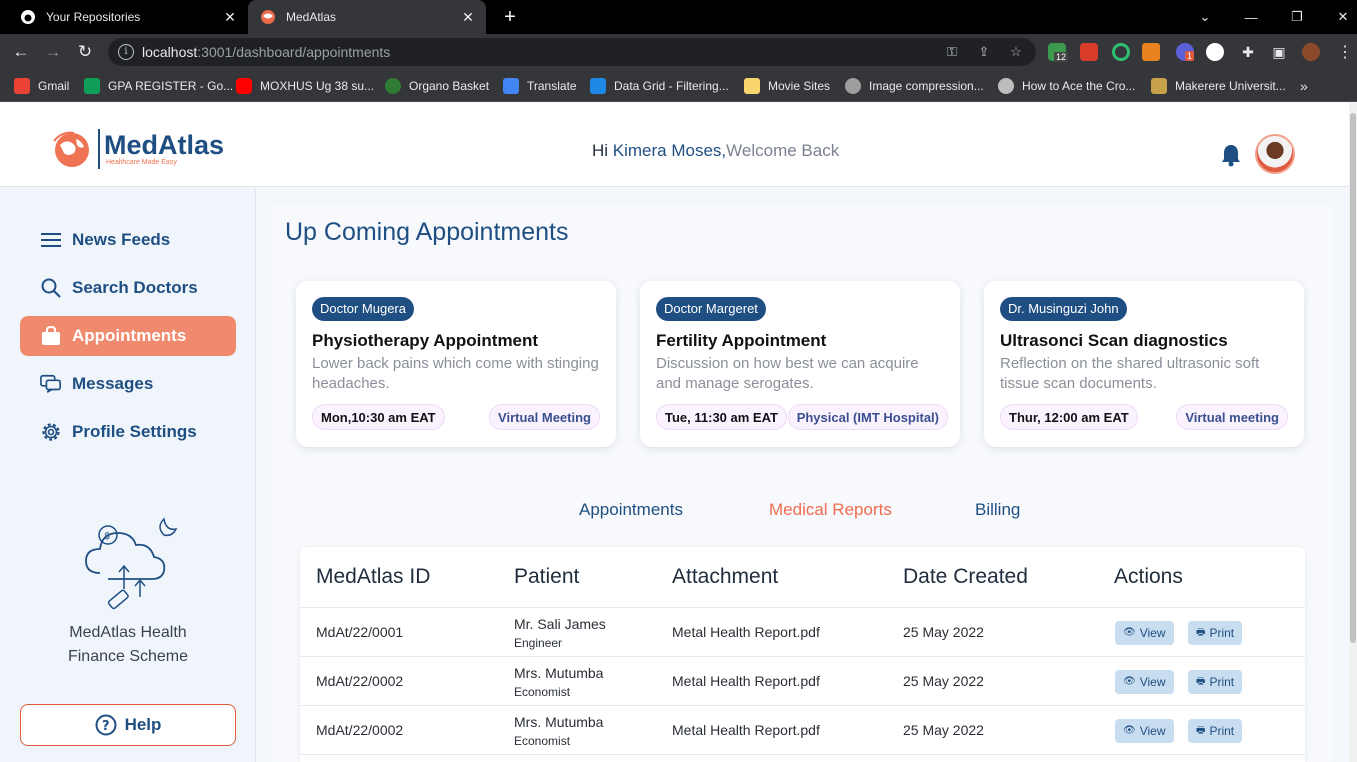  Describe the element at coordinates (1089, 52) in the screenshot. I see `extension-red-icon` at that location.